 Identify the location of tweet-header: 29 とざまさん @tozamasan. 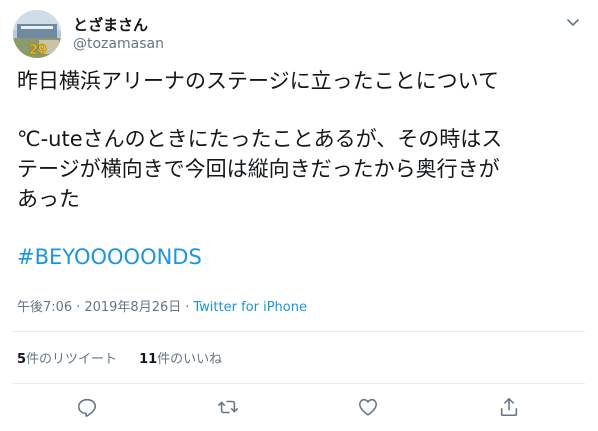
(299, 35).